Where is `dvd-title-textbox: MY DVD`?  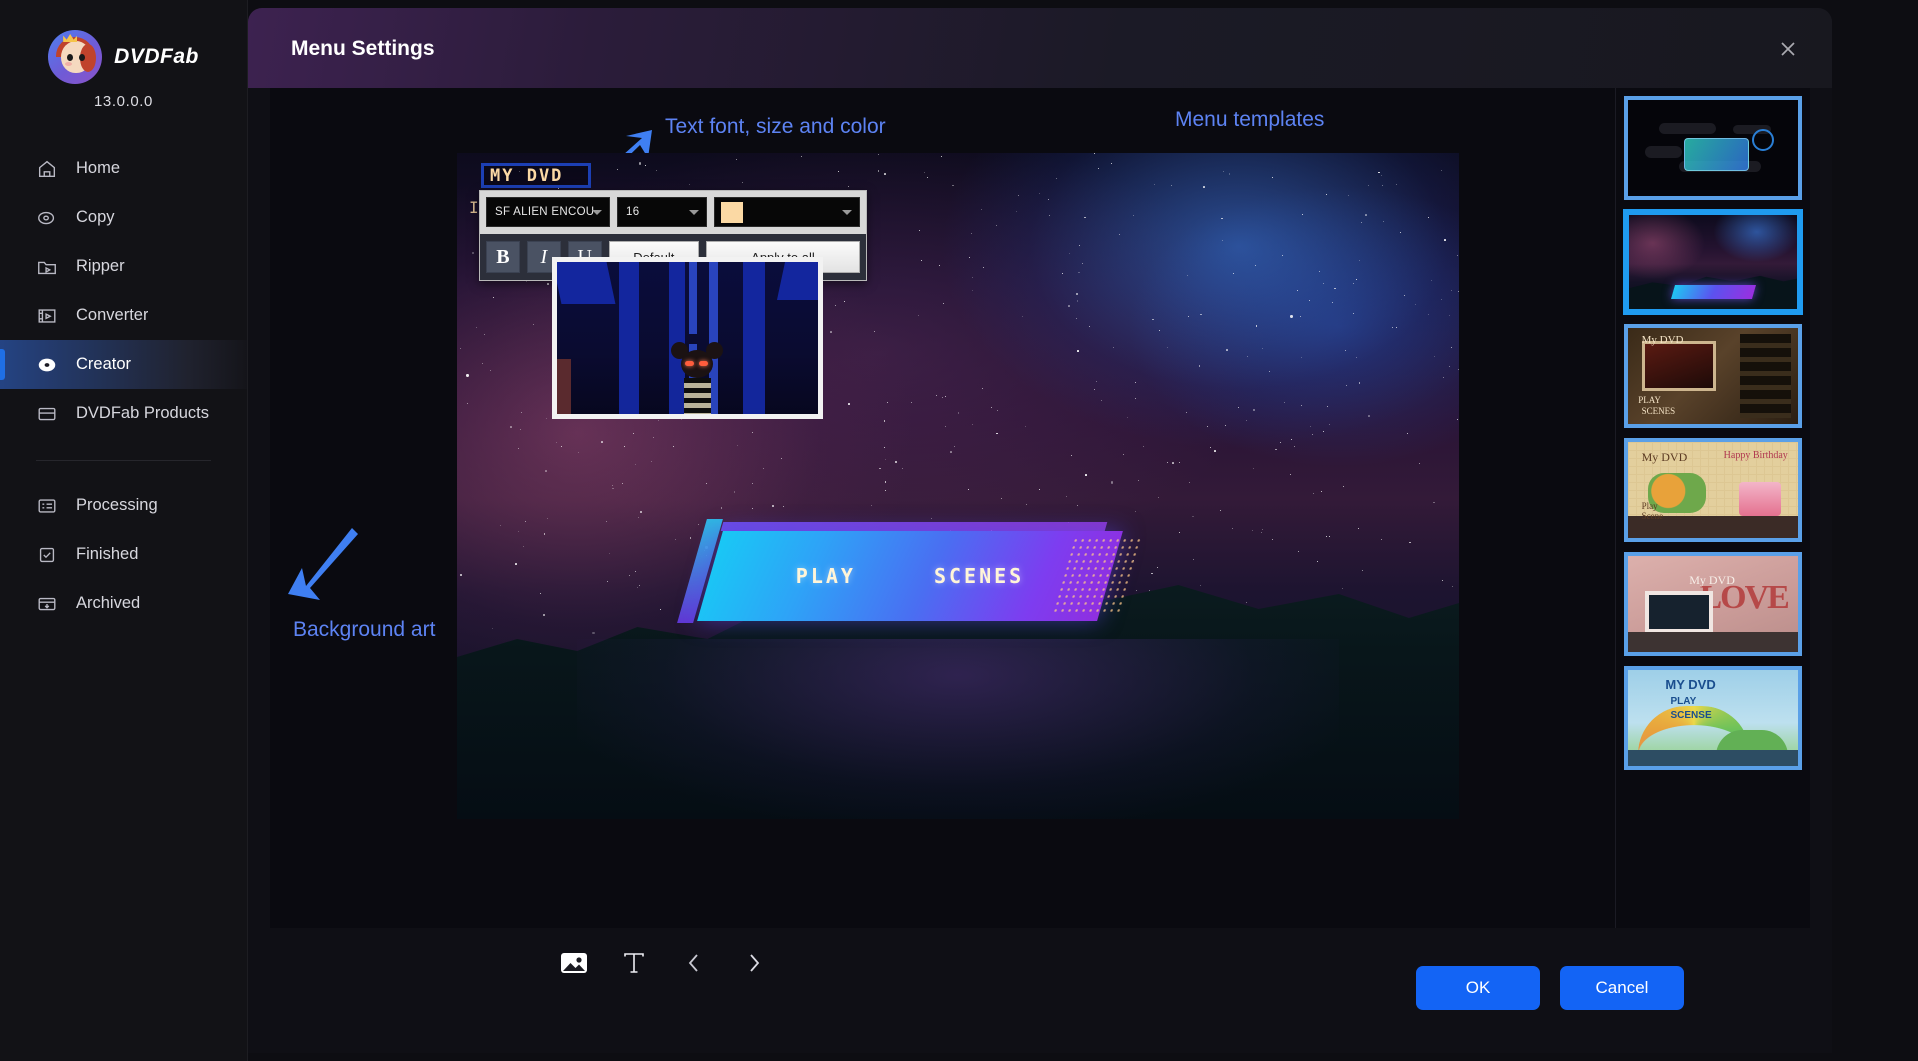 dvd-title-textbox: MY DVD is located at coordinates (536, 175).